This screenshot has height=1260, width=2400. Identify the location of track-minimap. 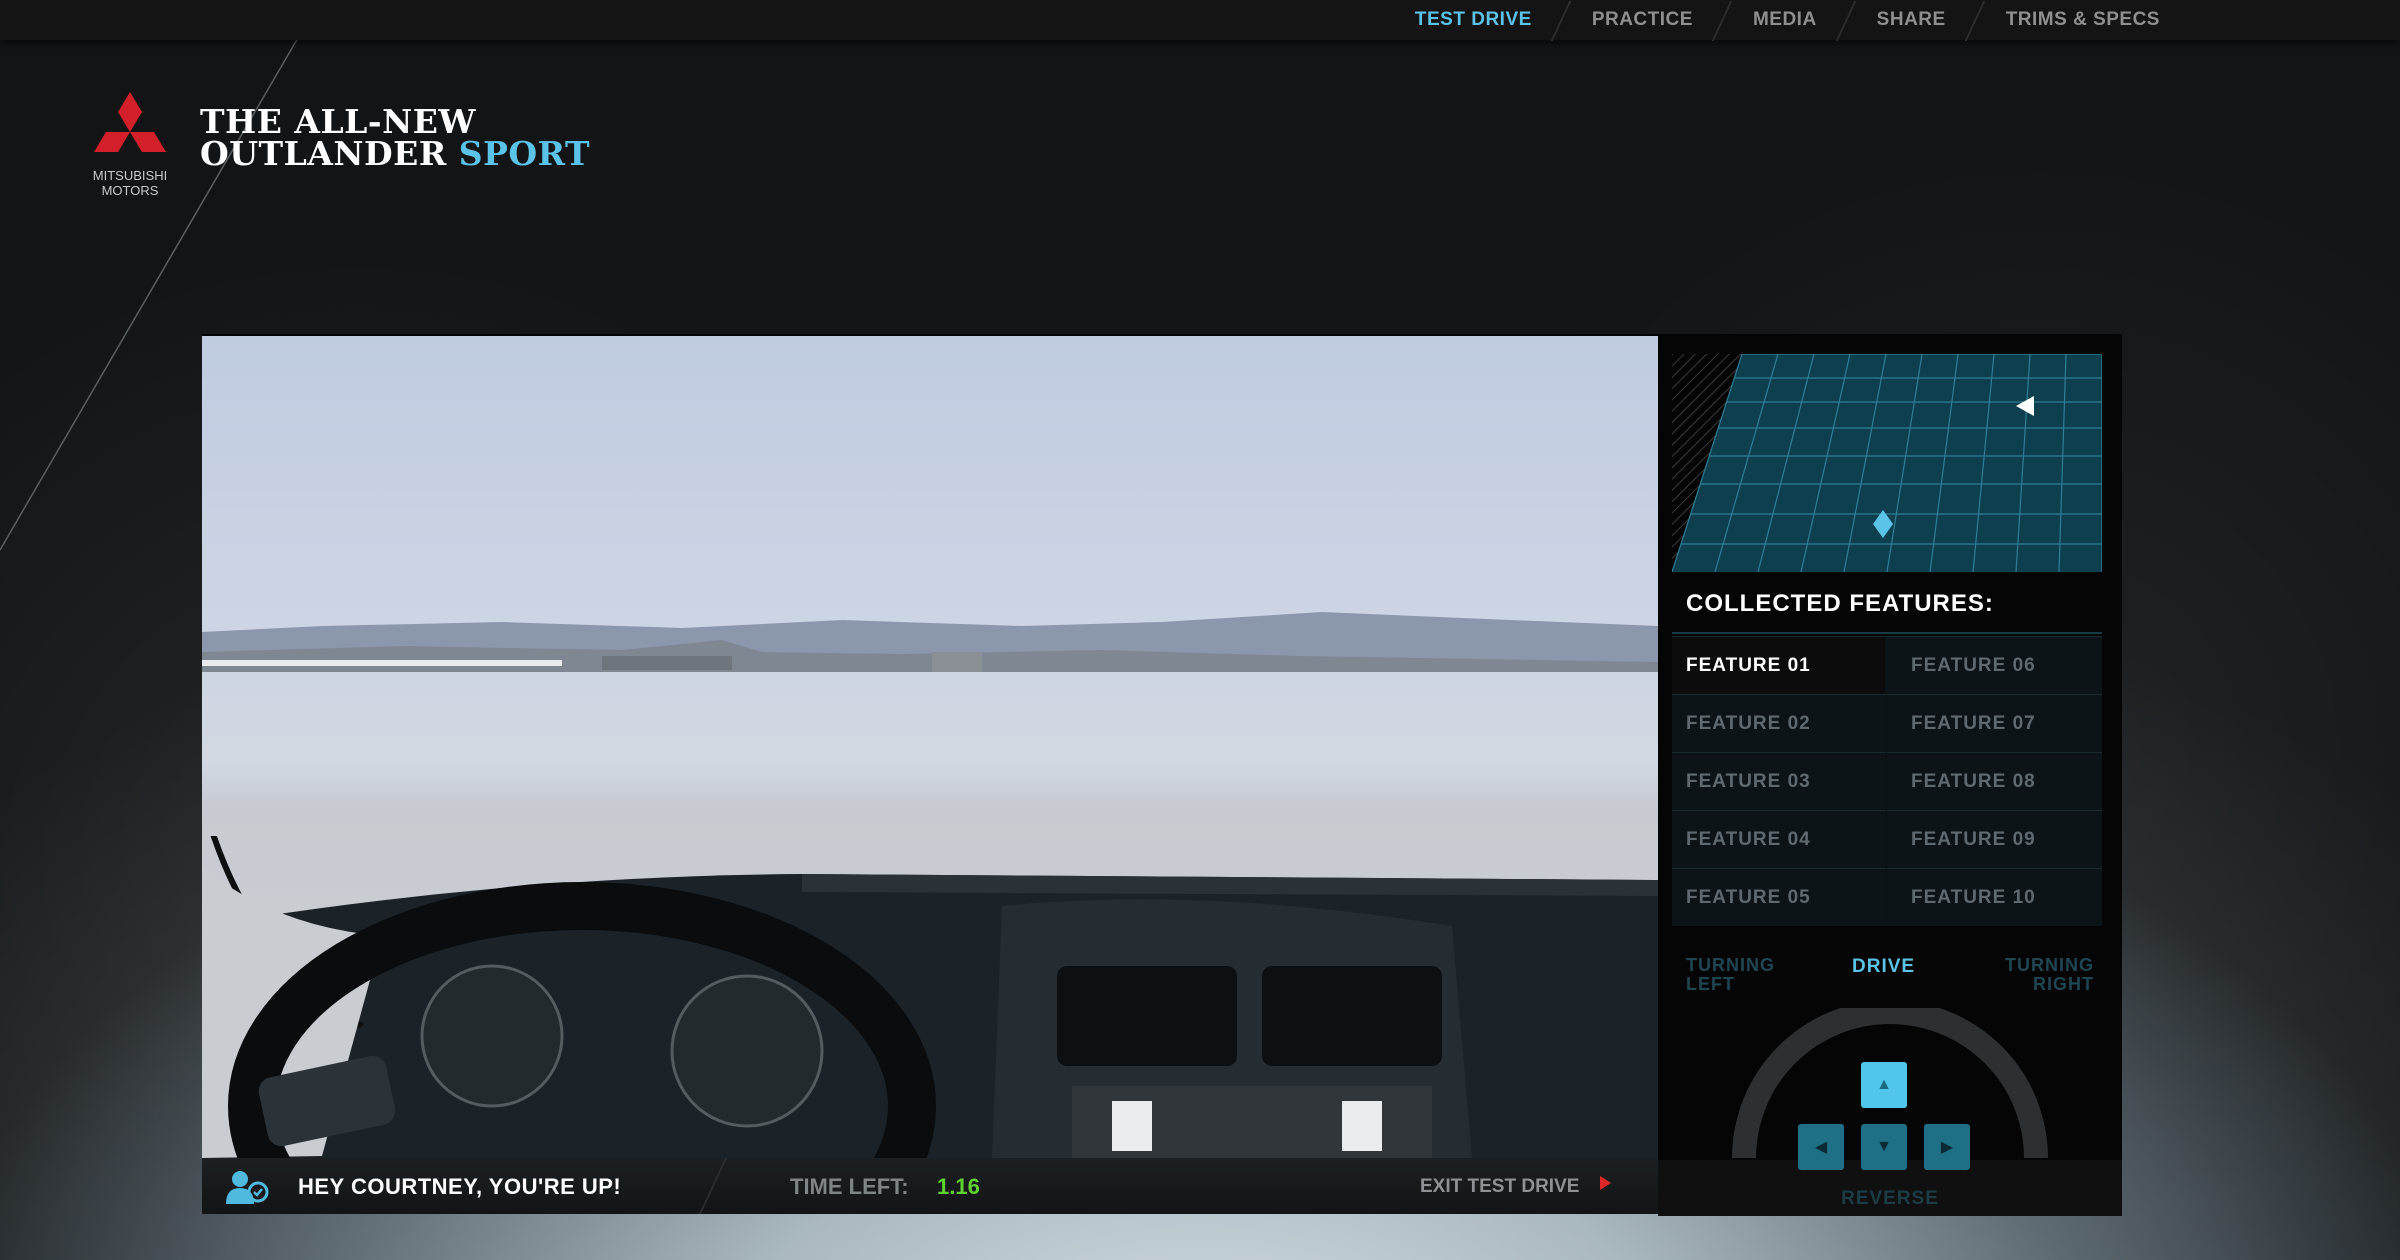
(1887, 463).